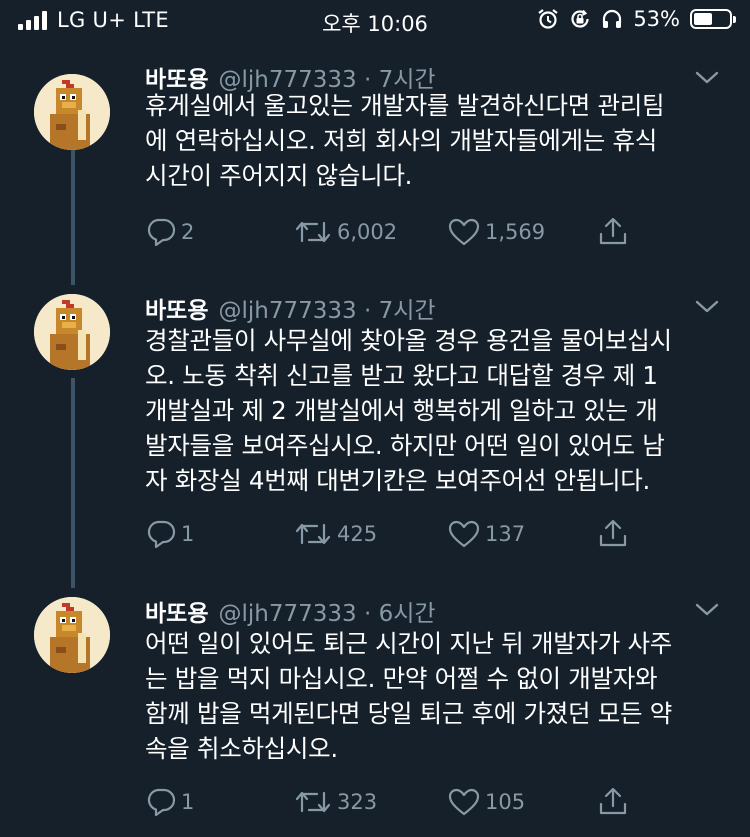 This screenshot has height=837, width=750. Describe the element at coordinates (580, 18) in the screenshot. I see `rotation-lock-icon` at that location.